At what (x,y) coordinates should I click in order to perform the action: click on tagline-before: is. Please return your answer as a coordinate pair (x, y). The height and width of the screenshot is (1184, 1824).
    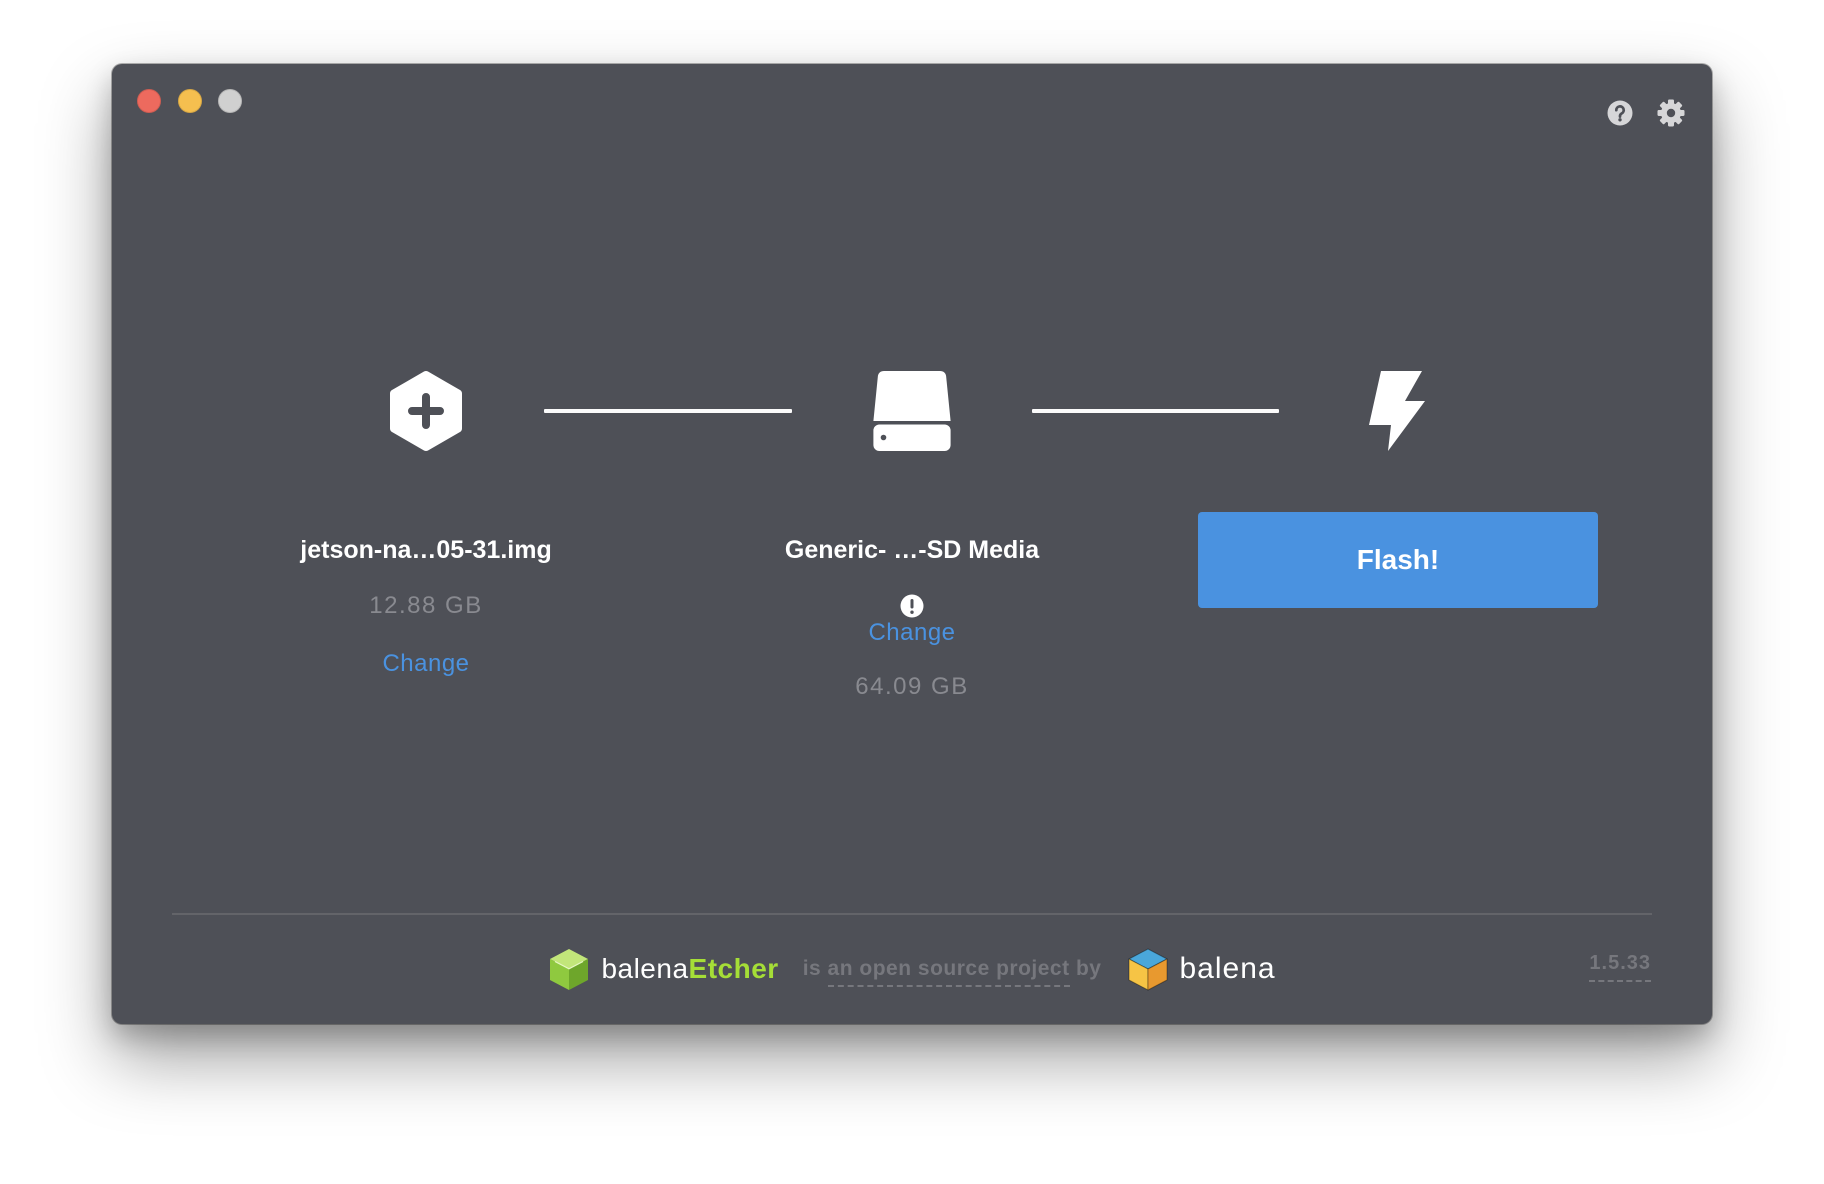
    Looking at the image, I should click on (812, 968).